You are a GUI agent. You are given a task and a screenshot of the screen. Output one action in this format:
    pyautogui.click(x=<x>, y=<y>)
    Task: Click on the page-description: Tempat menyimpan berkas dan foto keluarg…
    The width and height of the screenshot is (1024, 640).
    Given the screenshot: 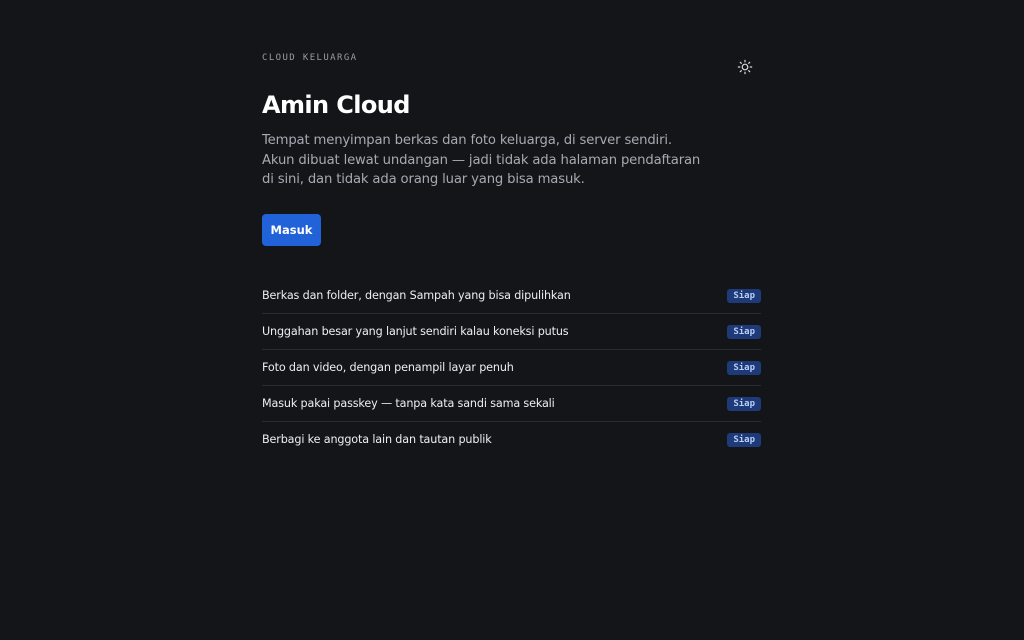 What is the action you would take?
    pyautogui.click(x=481, y=160)
    